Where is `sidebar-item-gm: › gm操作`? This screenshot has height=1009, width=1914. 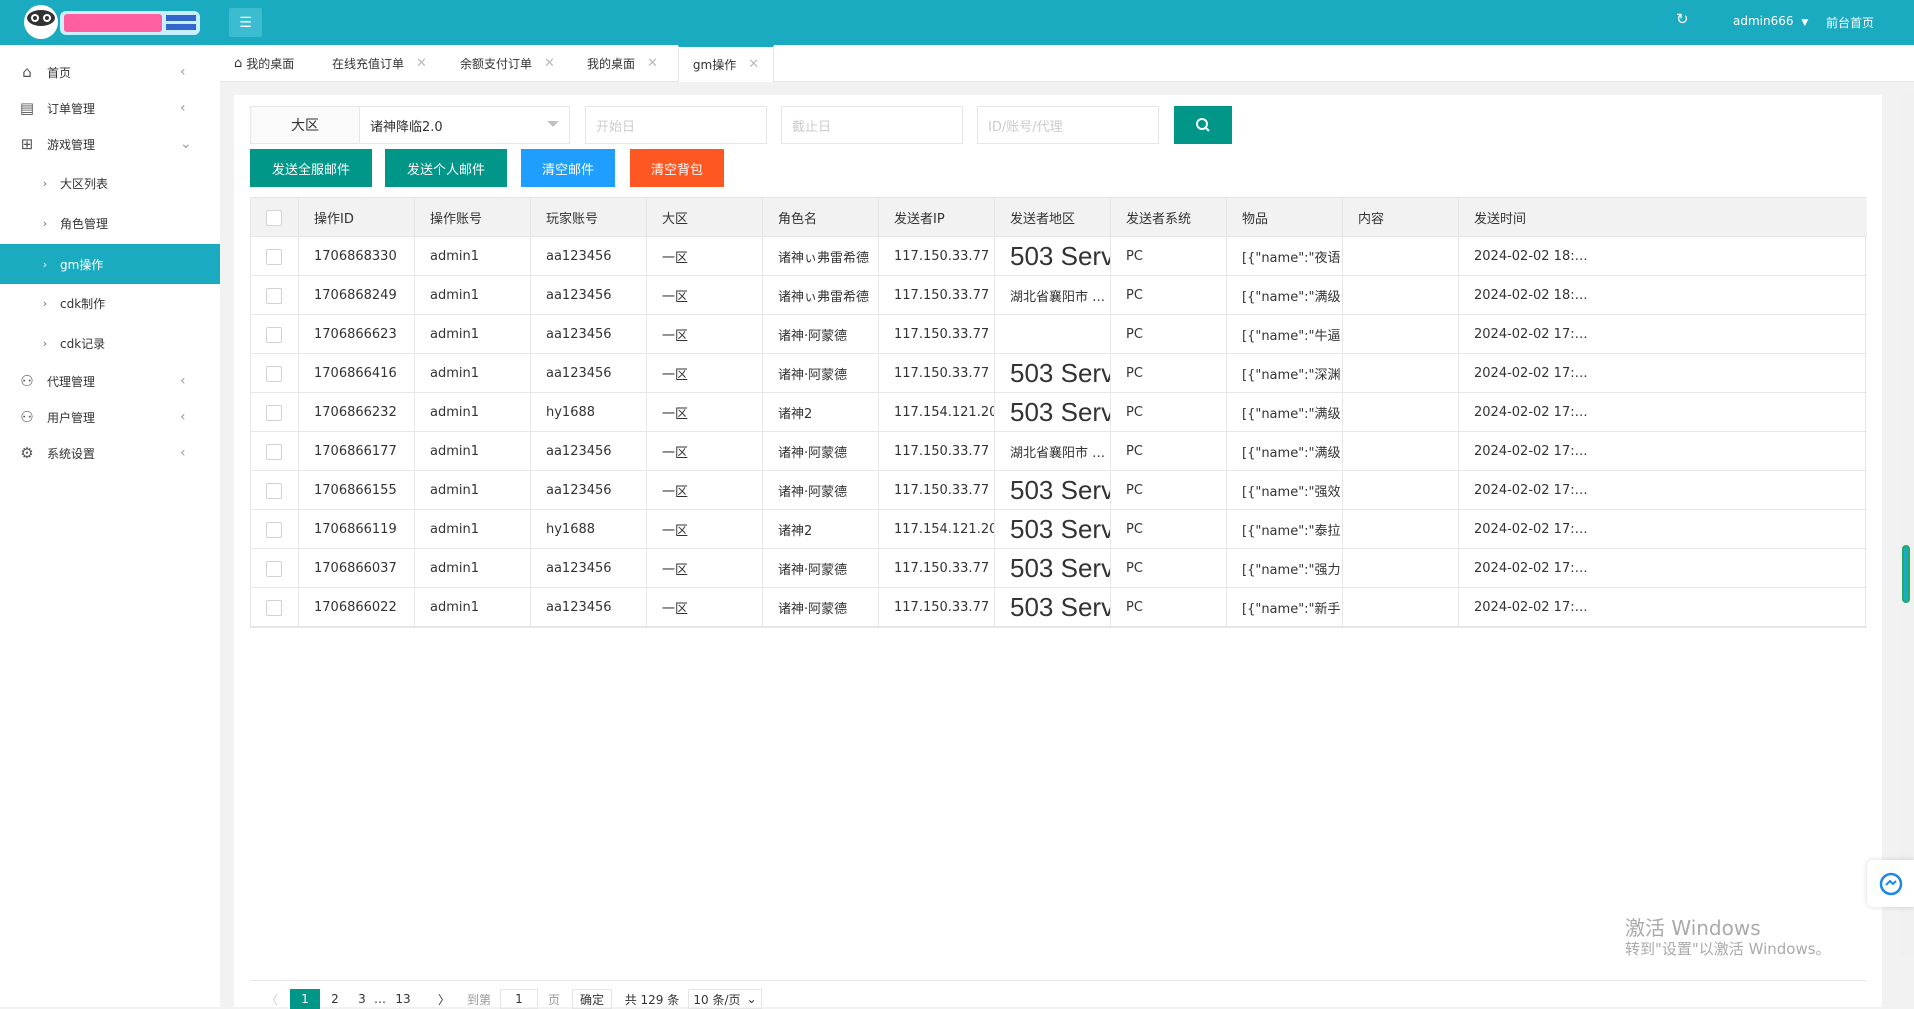 sidebar-item-gm: › gm操作 is located at coordinates (110, 264).